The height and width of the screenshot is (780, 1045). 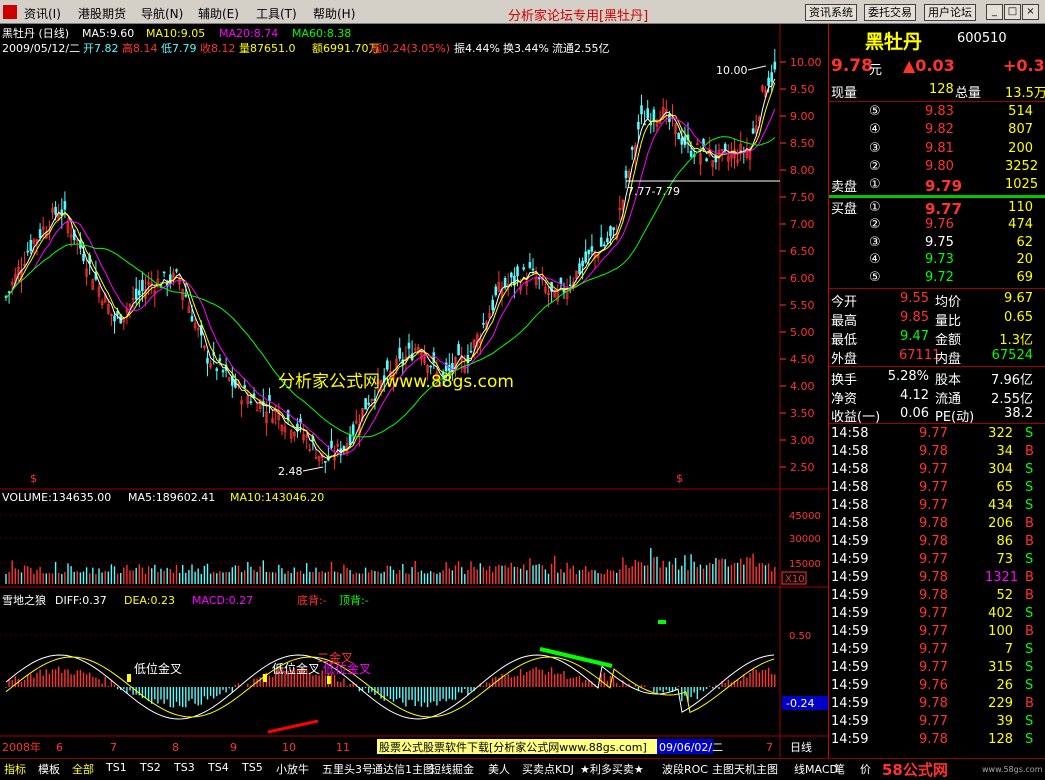 I want to click on note-golden-cross-1: 低位金叉, so click(x=158, y=668).